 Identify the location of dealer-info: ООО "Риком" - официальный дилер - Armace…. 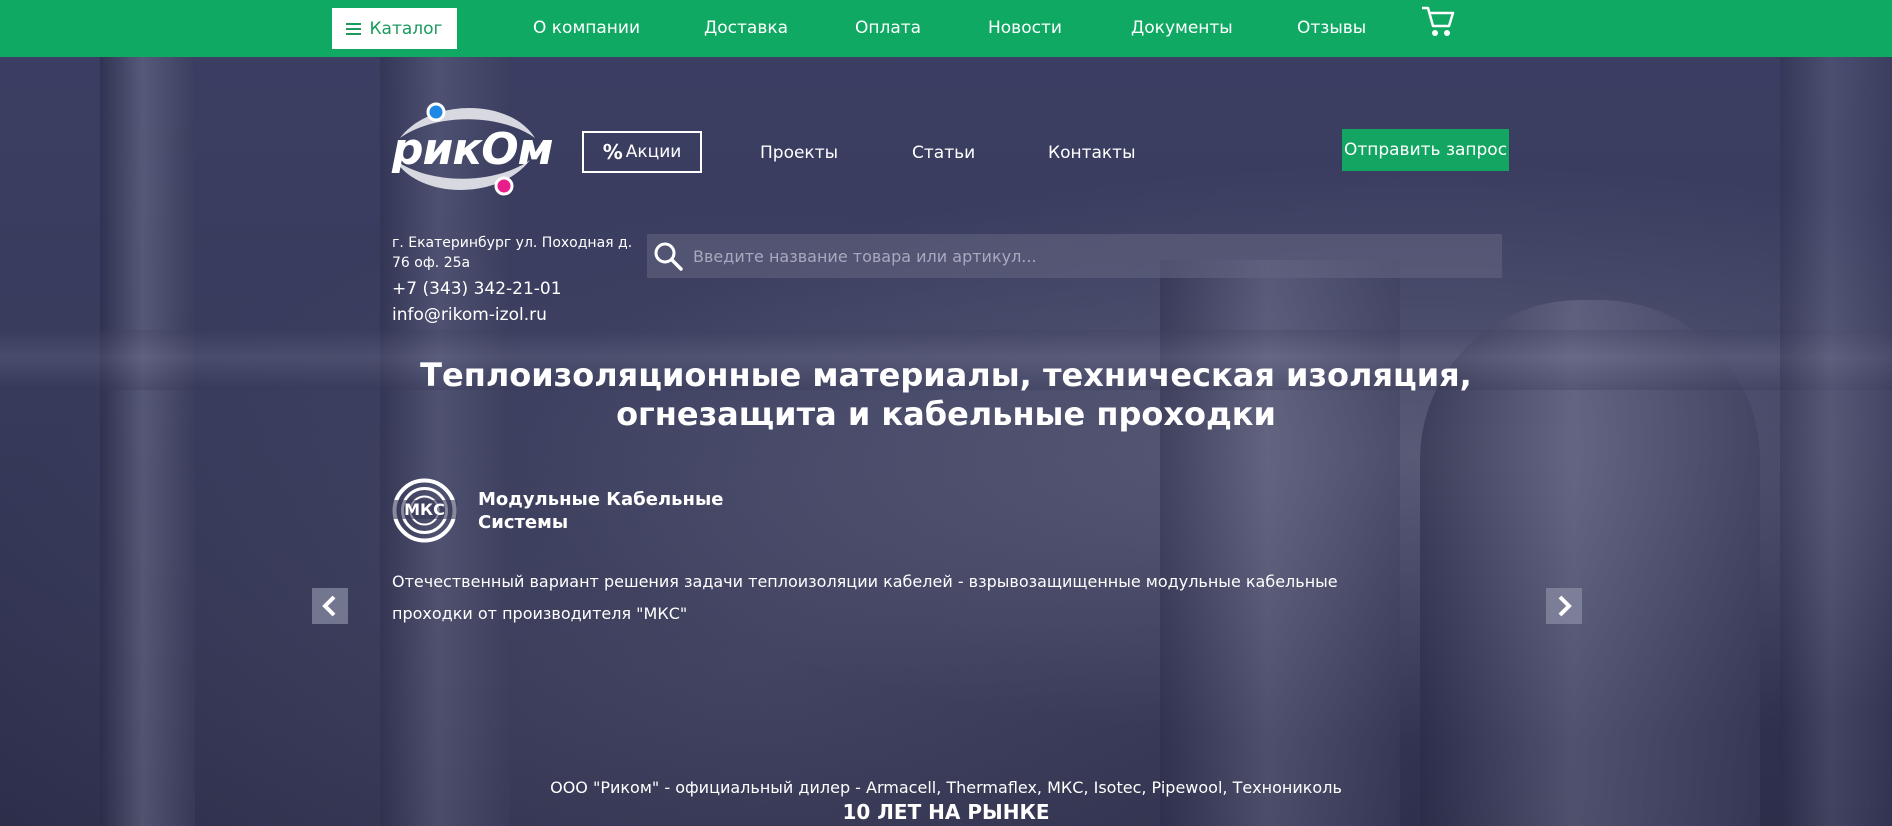
(946, 787).